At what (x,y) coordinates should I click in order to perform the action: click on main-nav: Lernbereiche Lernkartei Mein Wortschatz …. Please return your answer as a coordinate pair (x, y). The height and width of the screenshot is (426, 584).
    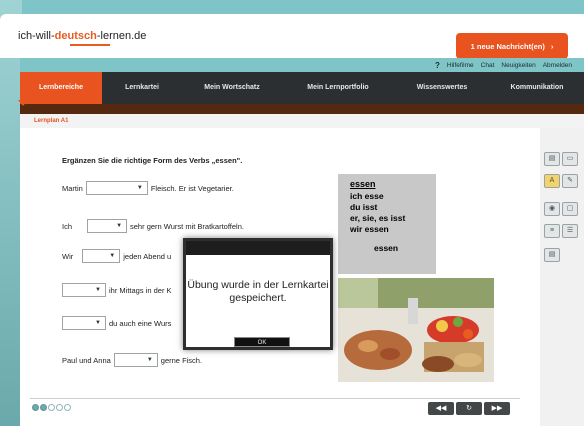
    Looking at the image, I should click on (302, 88).